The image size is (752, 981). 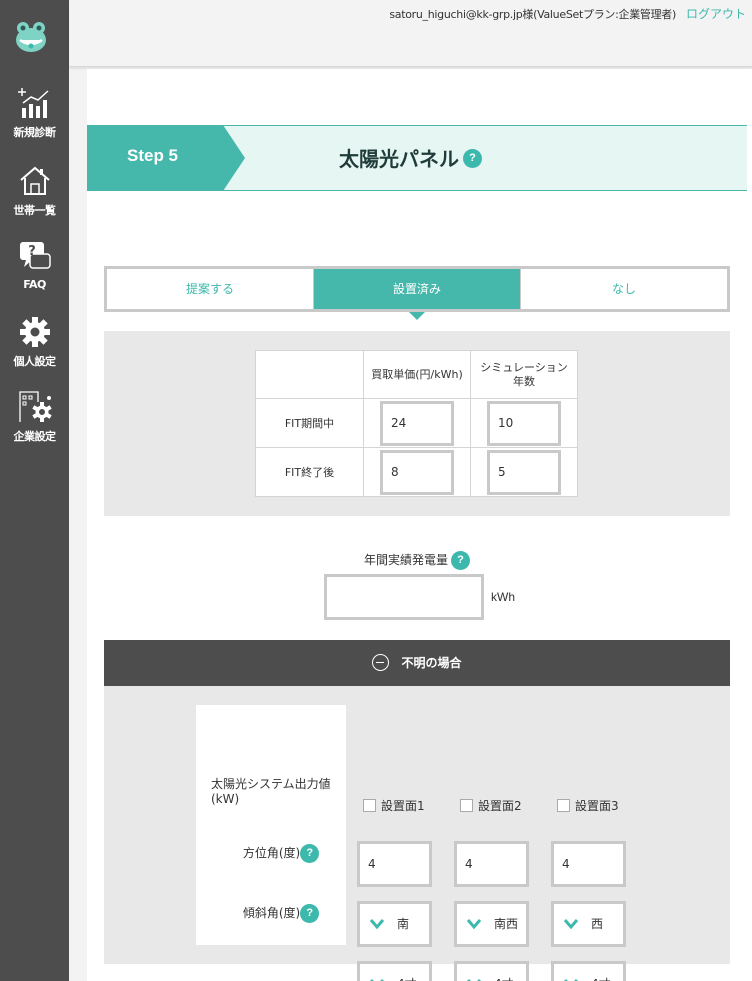 What do you see at coordinates (309, 472) in the screenshot?
I see `fit-row-label: FIT終了後` at bounding box center [309, 472].